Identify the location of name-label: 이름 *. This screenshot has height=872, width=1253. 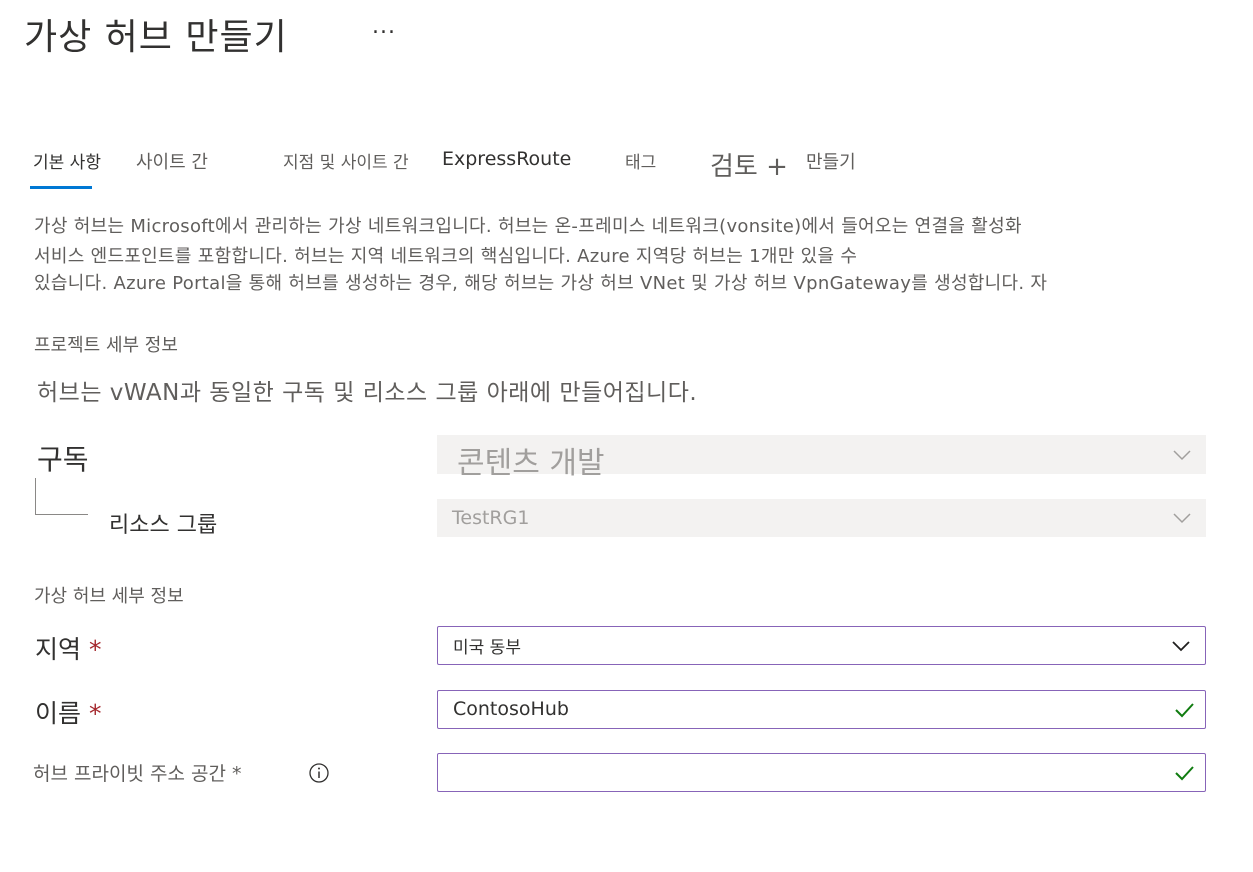
(68, 712).